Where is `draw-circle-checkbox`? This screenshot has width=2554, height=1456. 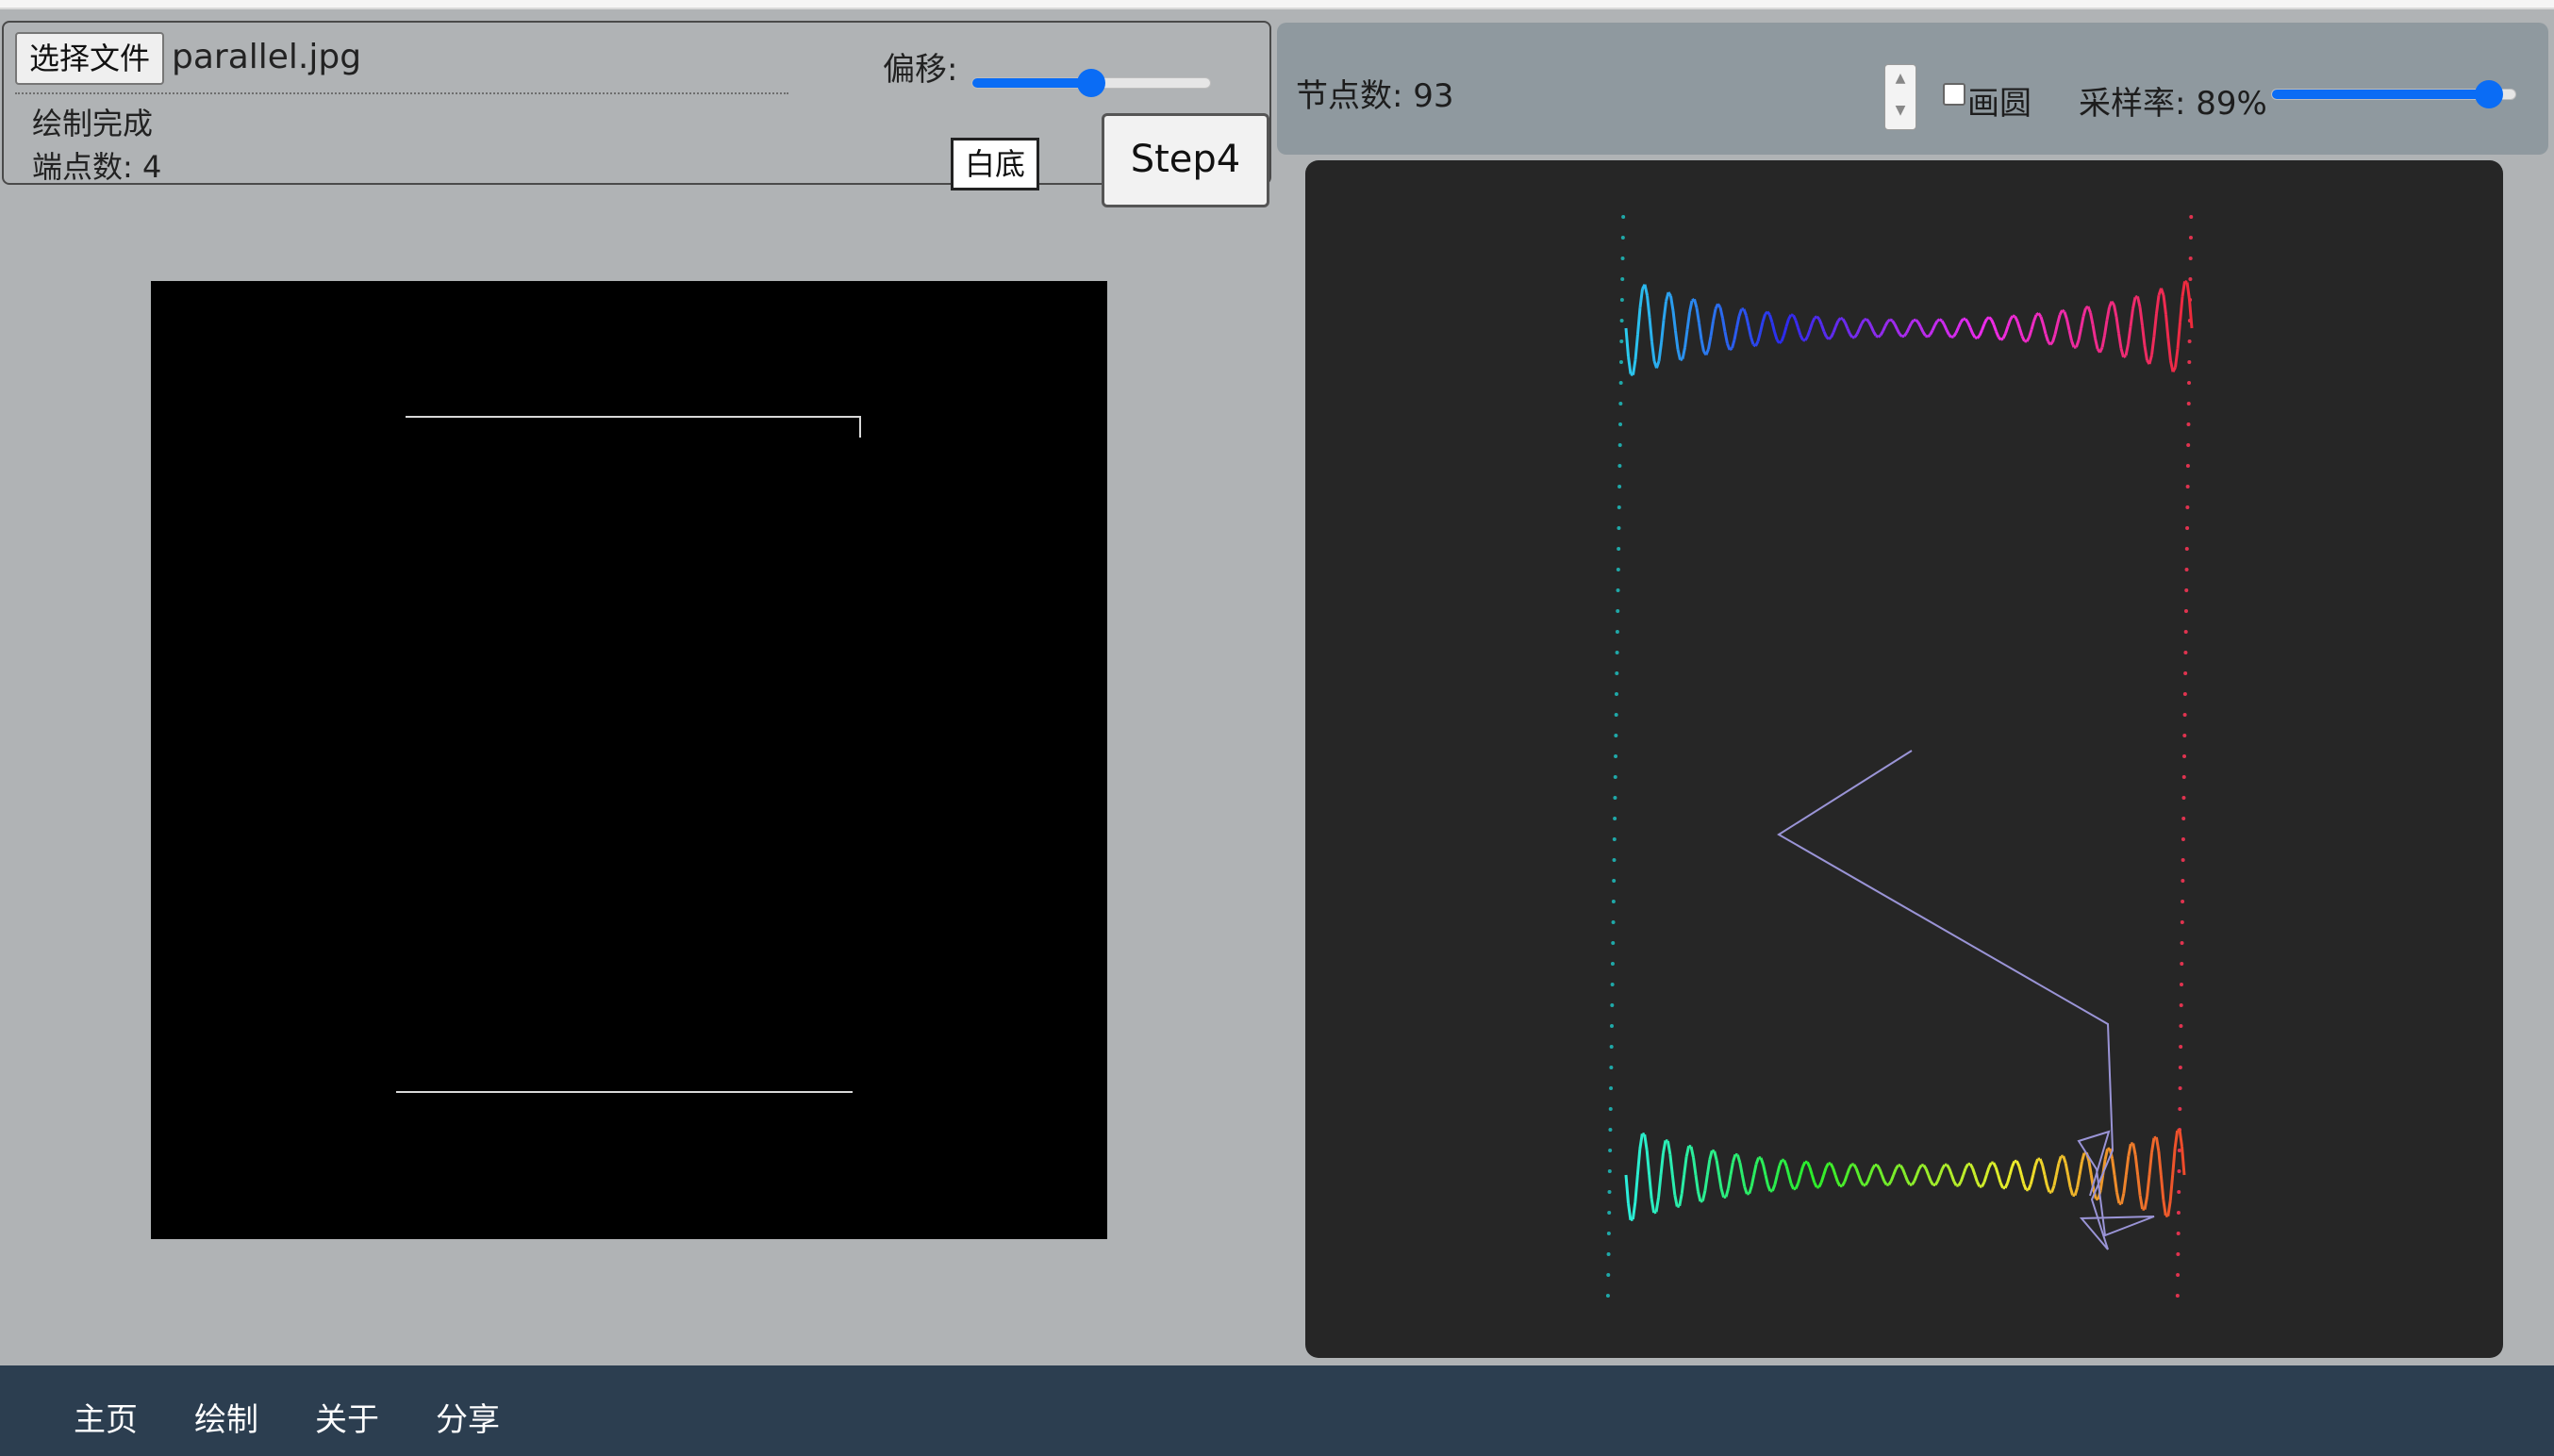
draw-circle-checkbox is located at coordinates (1954, 95).